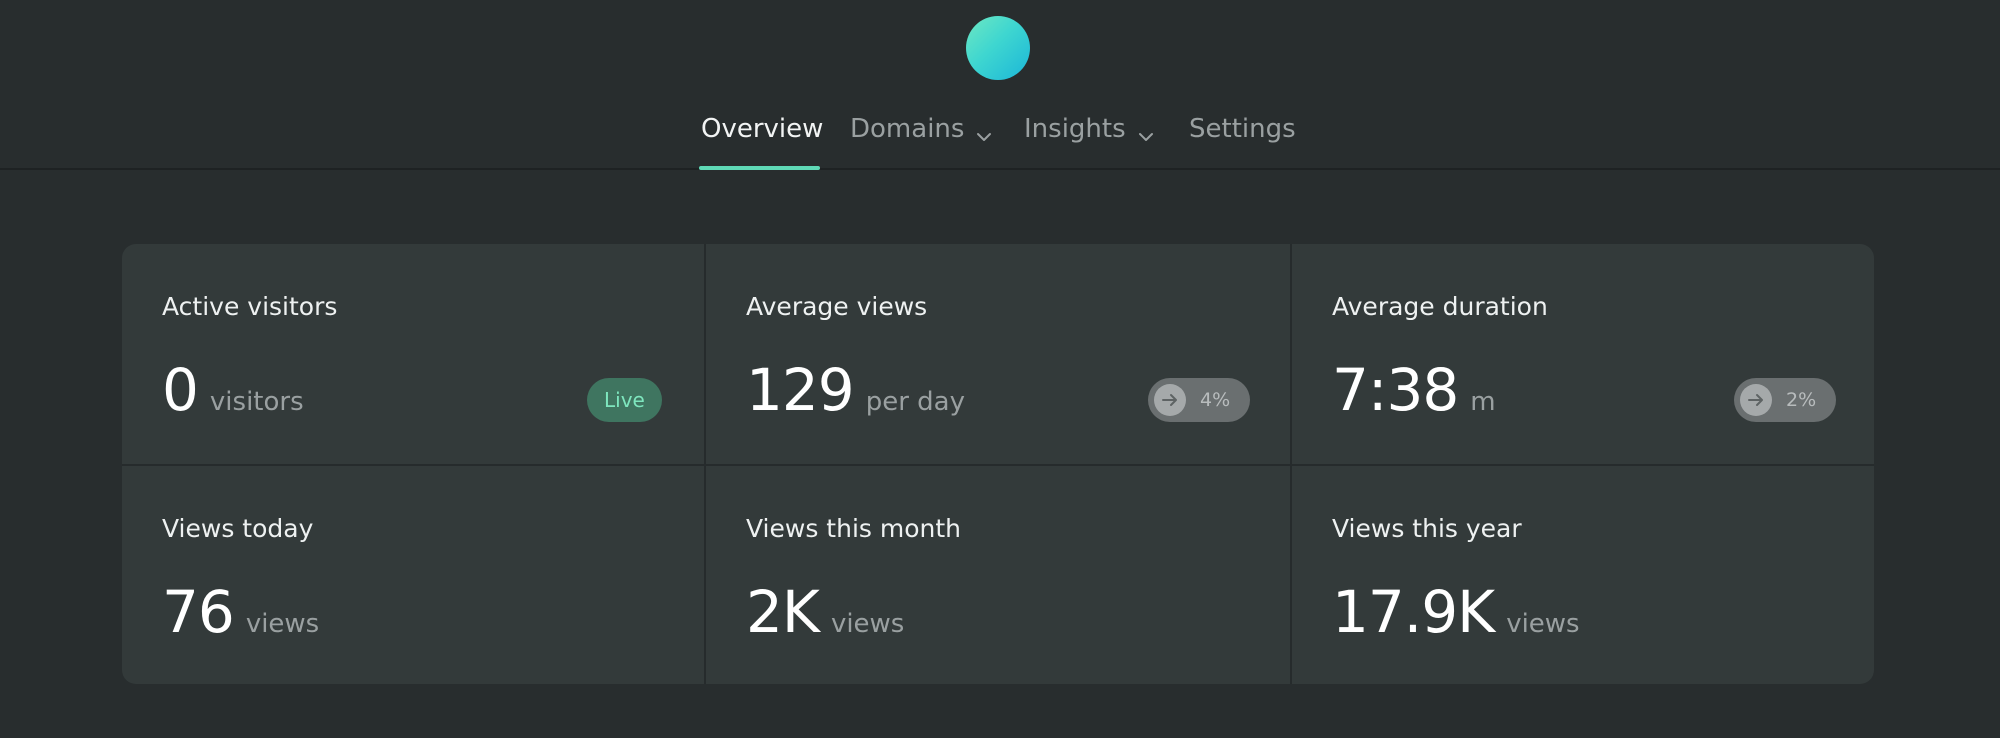 The width and height of the screenshot is (2000, 738). I want to click on stat-title: Views today, so click(238, 528).